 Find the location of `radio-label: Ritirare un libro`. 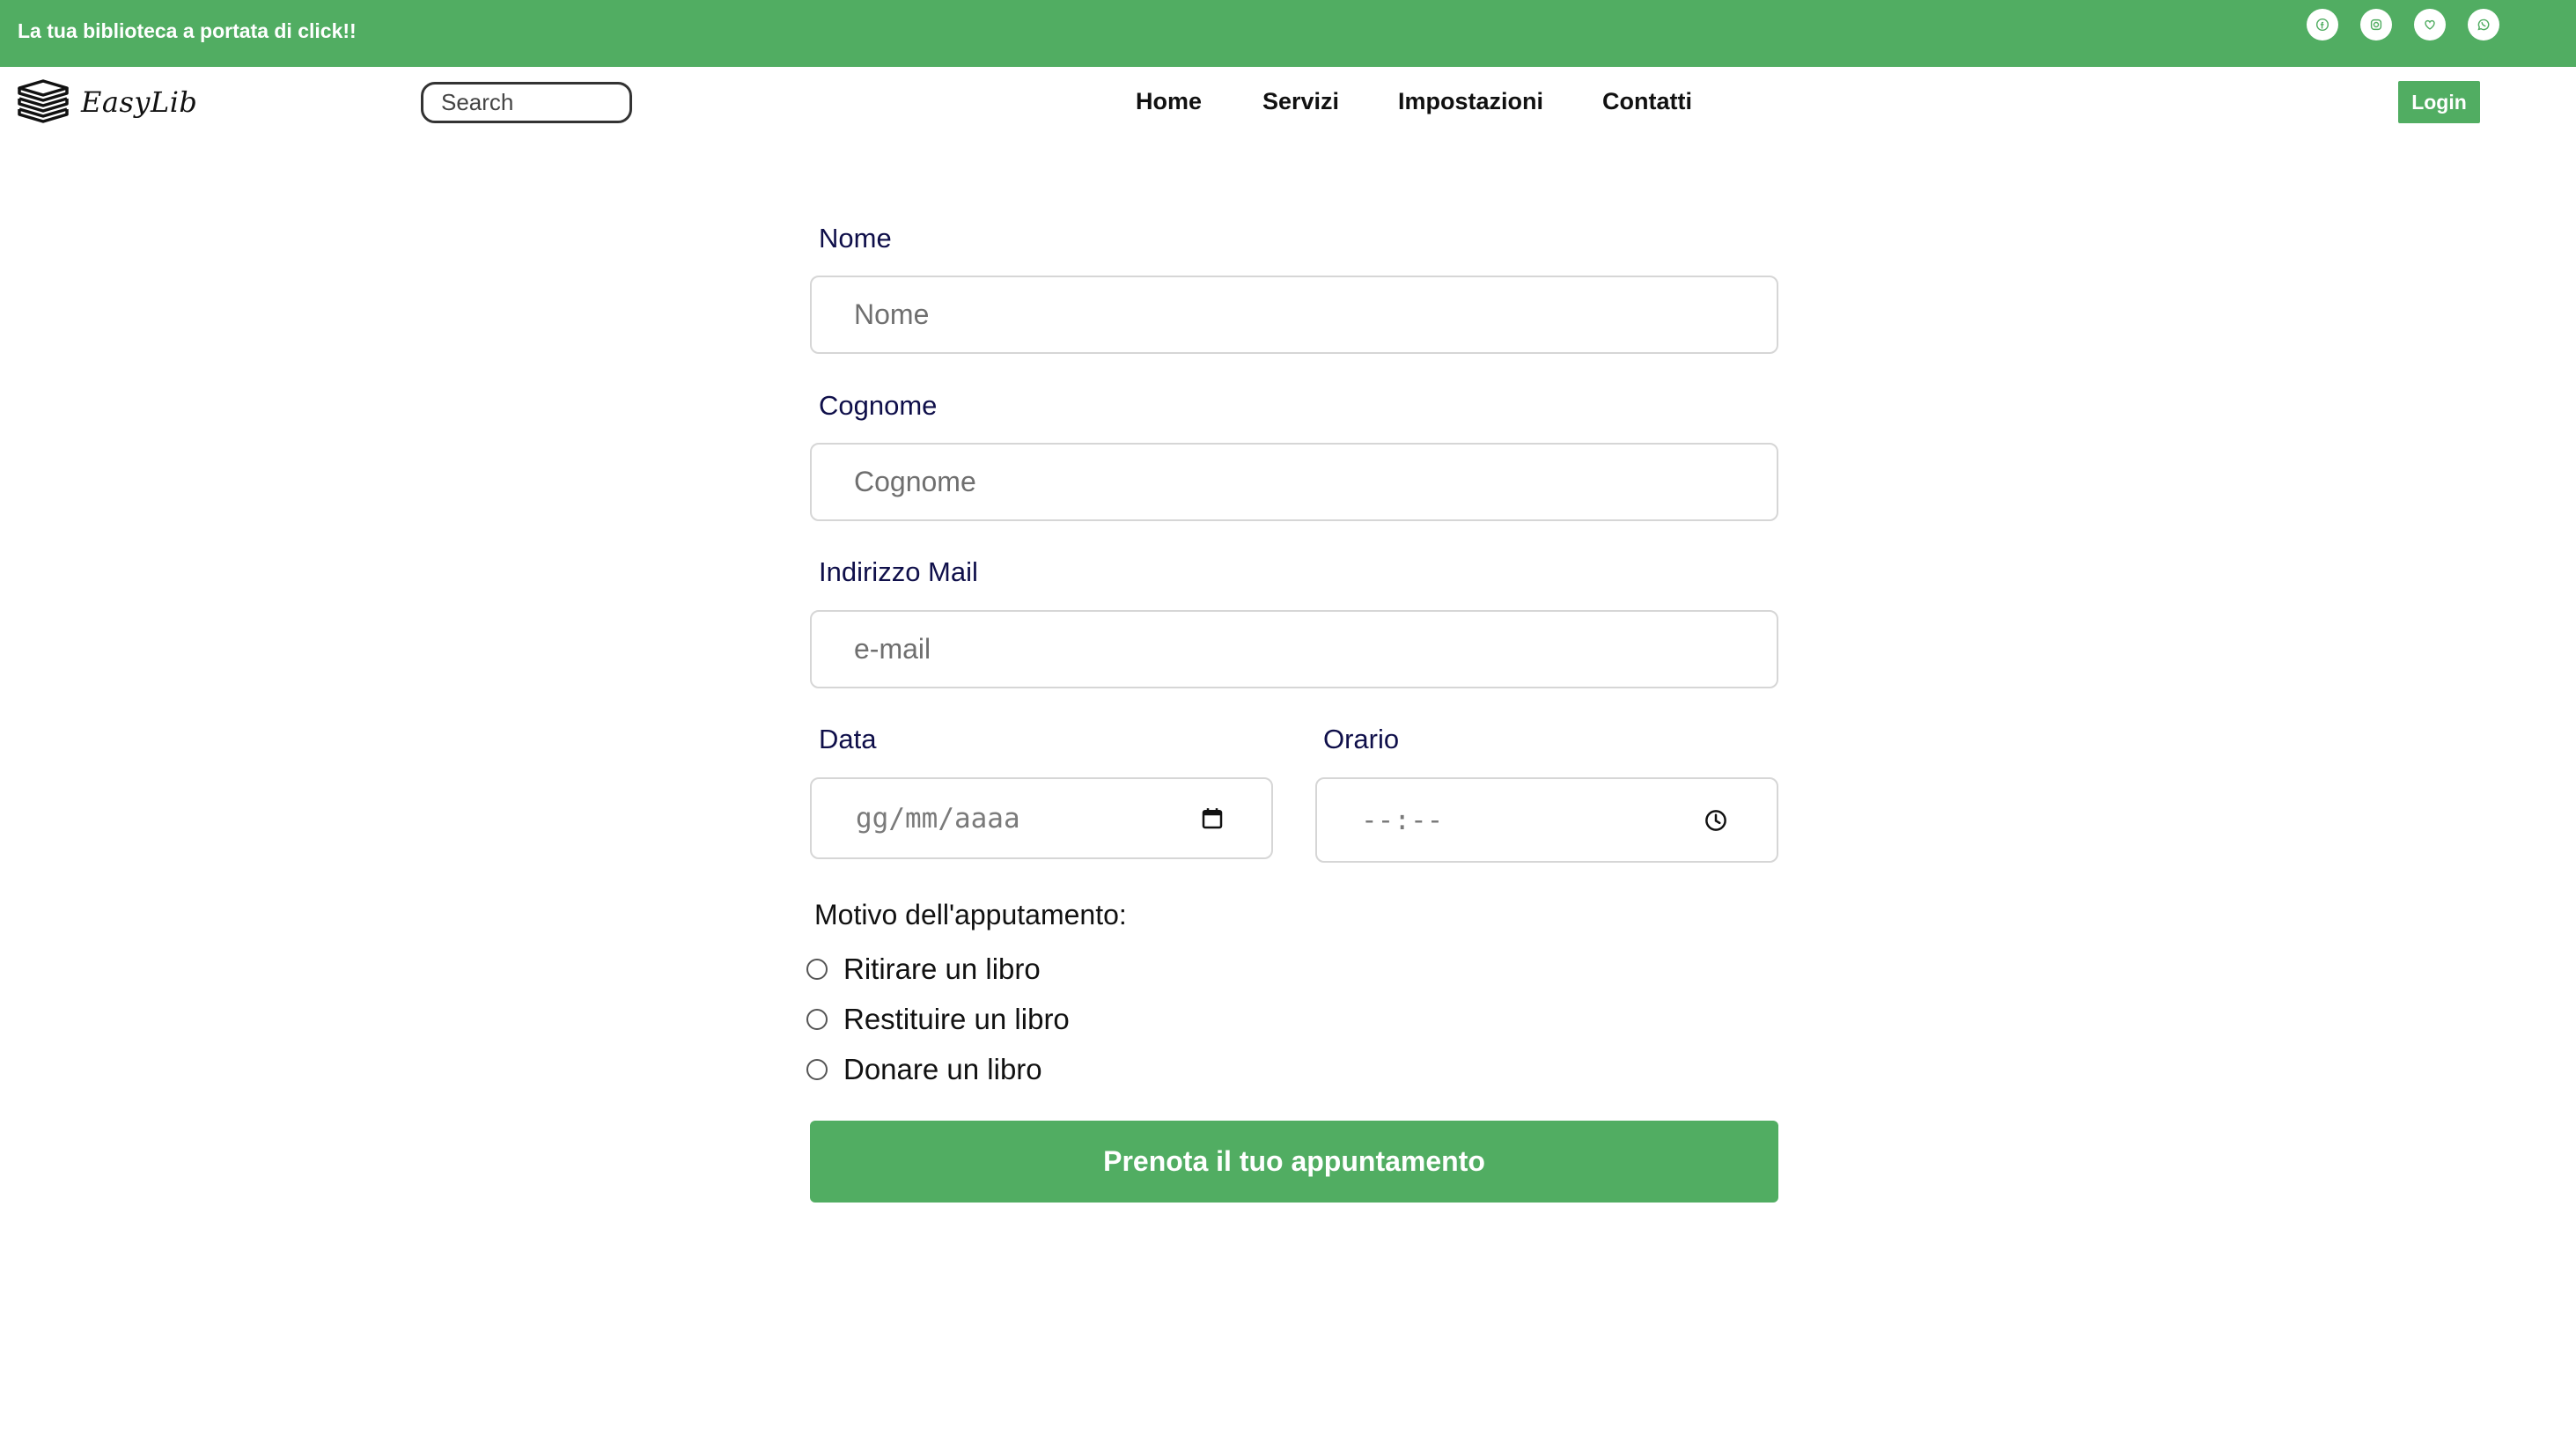

radio-label: Ritirare un libro is located at coordinates (942, 970).